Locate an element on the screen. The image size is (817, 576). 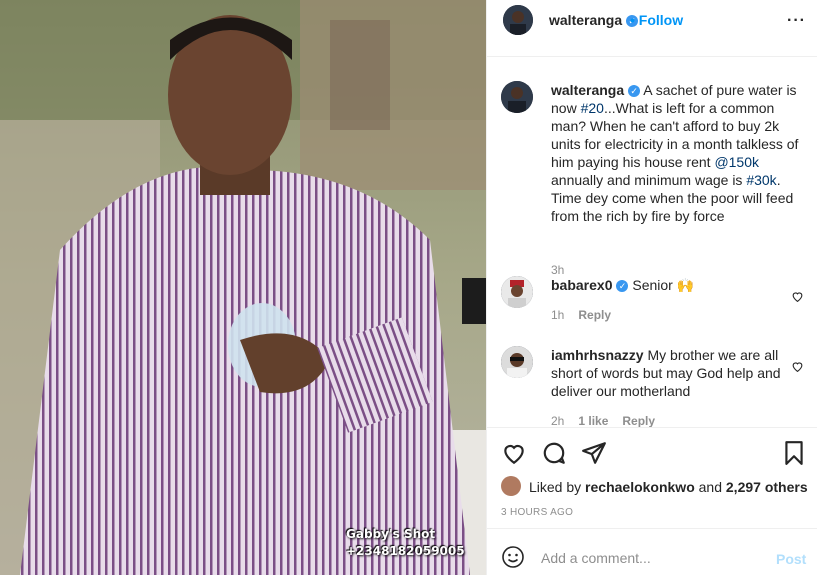
post-comment-button: Post is located at coordinates (791, 559).